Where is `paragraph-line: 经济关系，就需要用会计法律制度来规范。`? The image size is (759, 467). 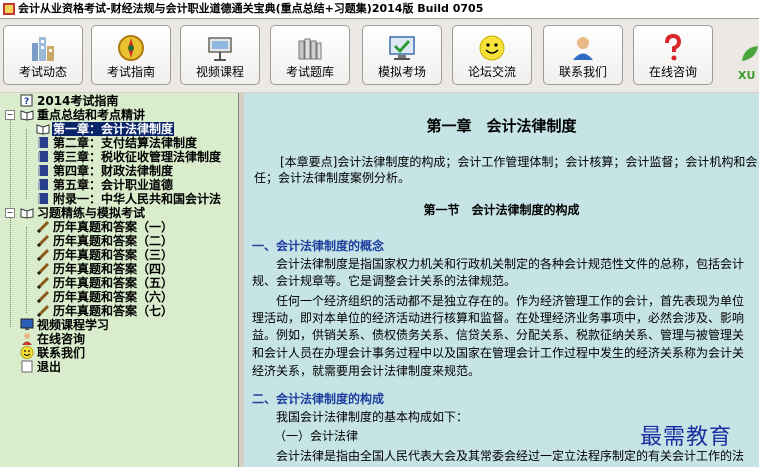
paragraph-line: 经济关系，就需要用会计法律制度来规范。 is located at coordinates (366, 371).